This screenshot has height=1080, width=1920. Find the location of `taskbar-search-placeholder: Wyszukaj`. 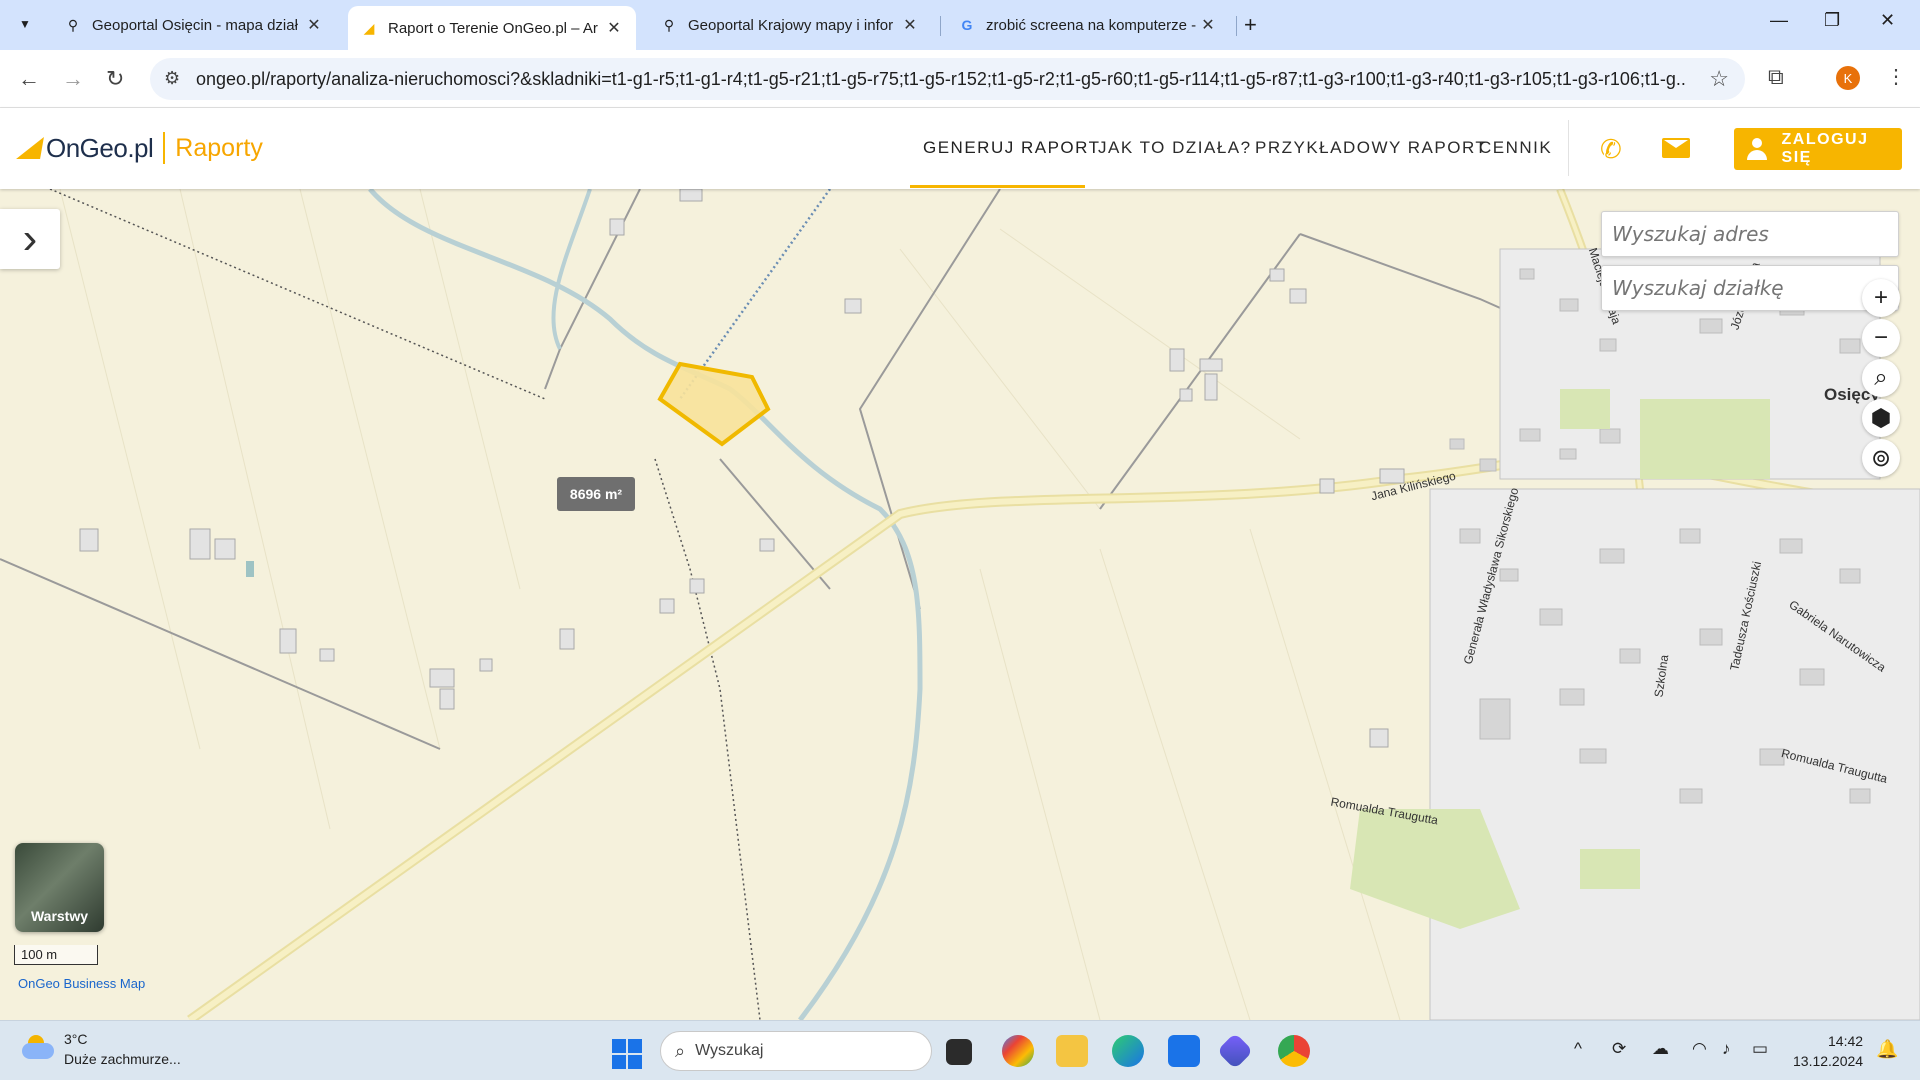

taskbar-search-placeholder: Wyszukaj is located at coordinates (729, 1050).